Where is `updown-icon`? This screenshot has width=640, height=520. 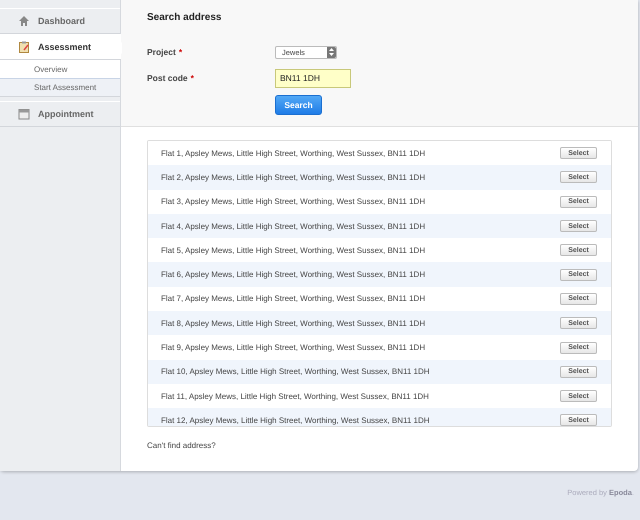
updown-icon is located at coordinates (331, 52).